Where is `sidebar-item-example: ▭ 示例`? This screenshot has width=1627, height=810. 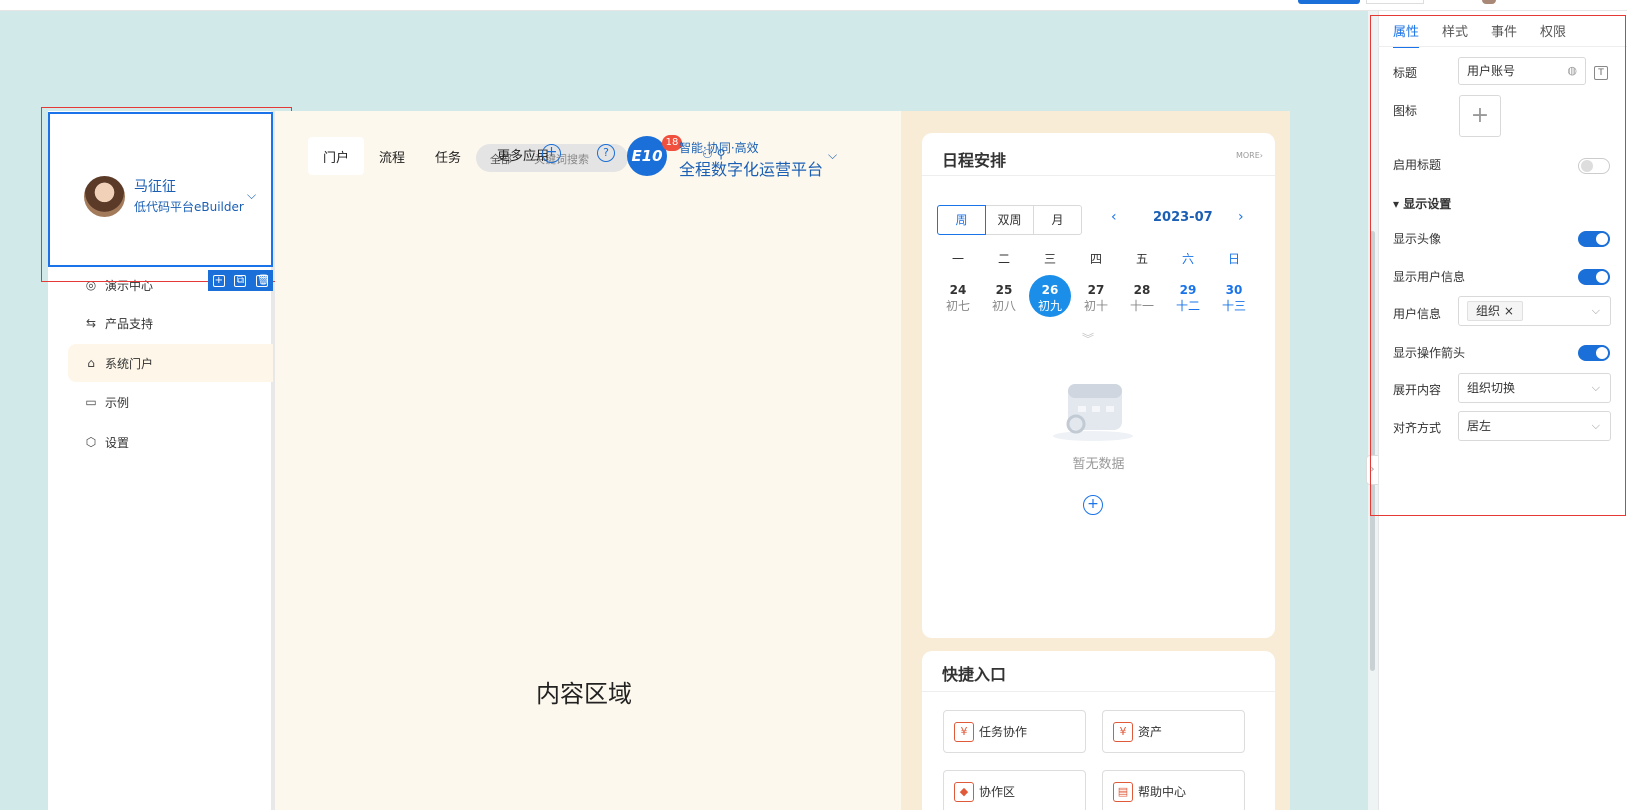 sidebar-item-example: ▭ 示例 is located at coordinates (170, 402).